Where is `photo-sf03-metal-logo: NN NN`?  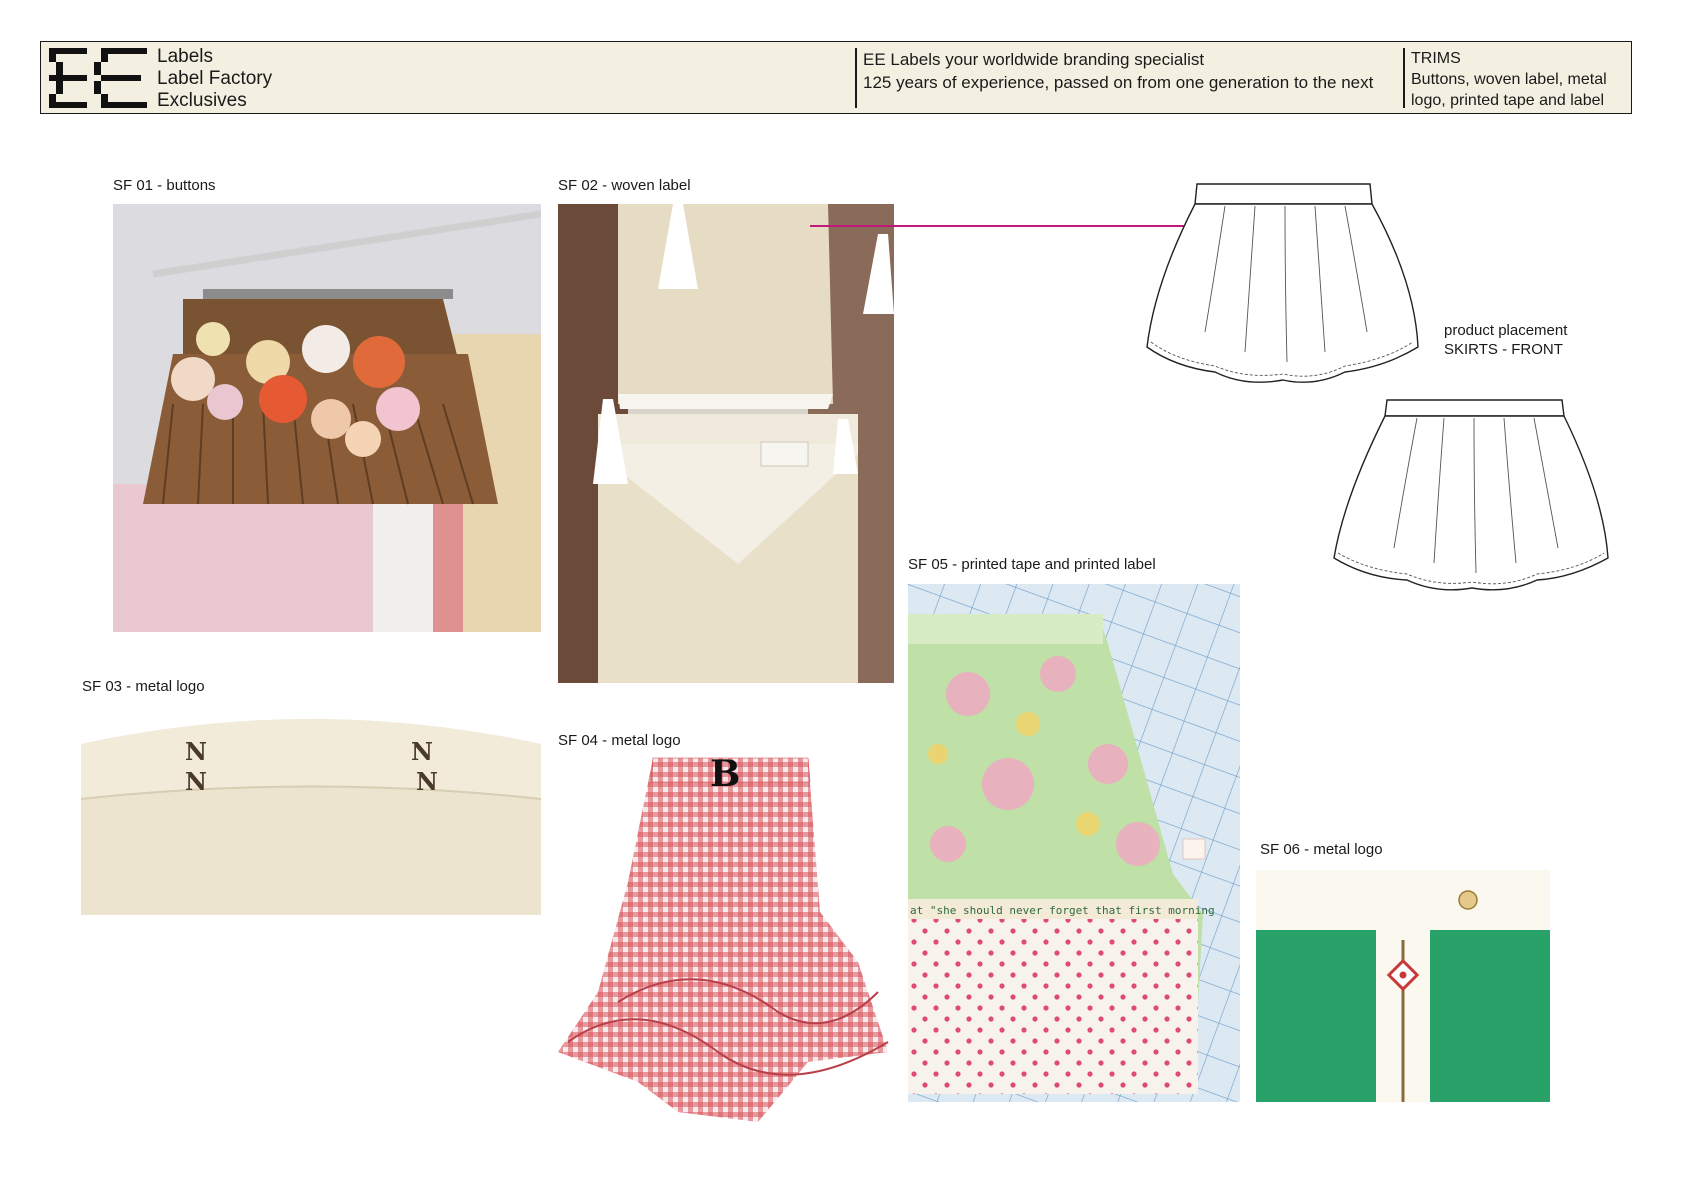
photo-sf03-metal-logo: NN NN is located at coordinates (311, 809).